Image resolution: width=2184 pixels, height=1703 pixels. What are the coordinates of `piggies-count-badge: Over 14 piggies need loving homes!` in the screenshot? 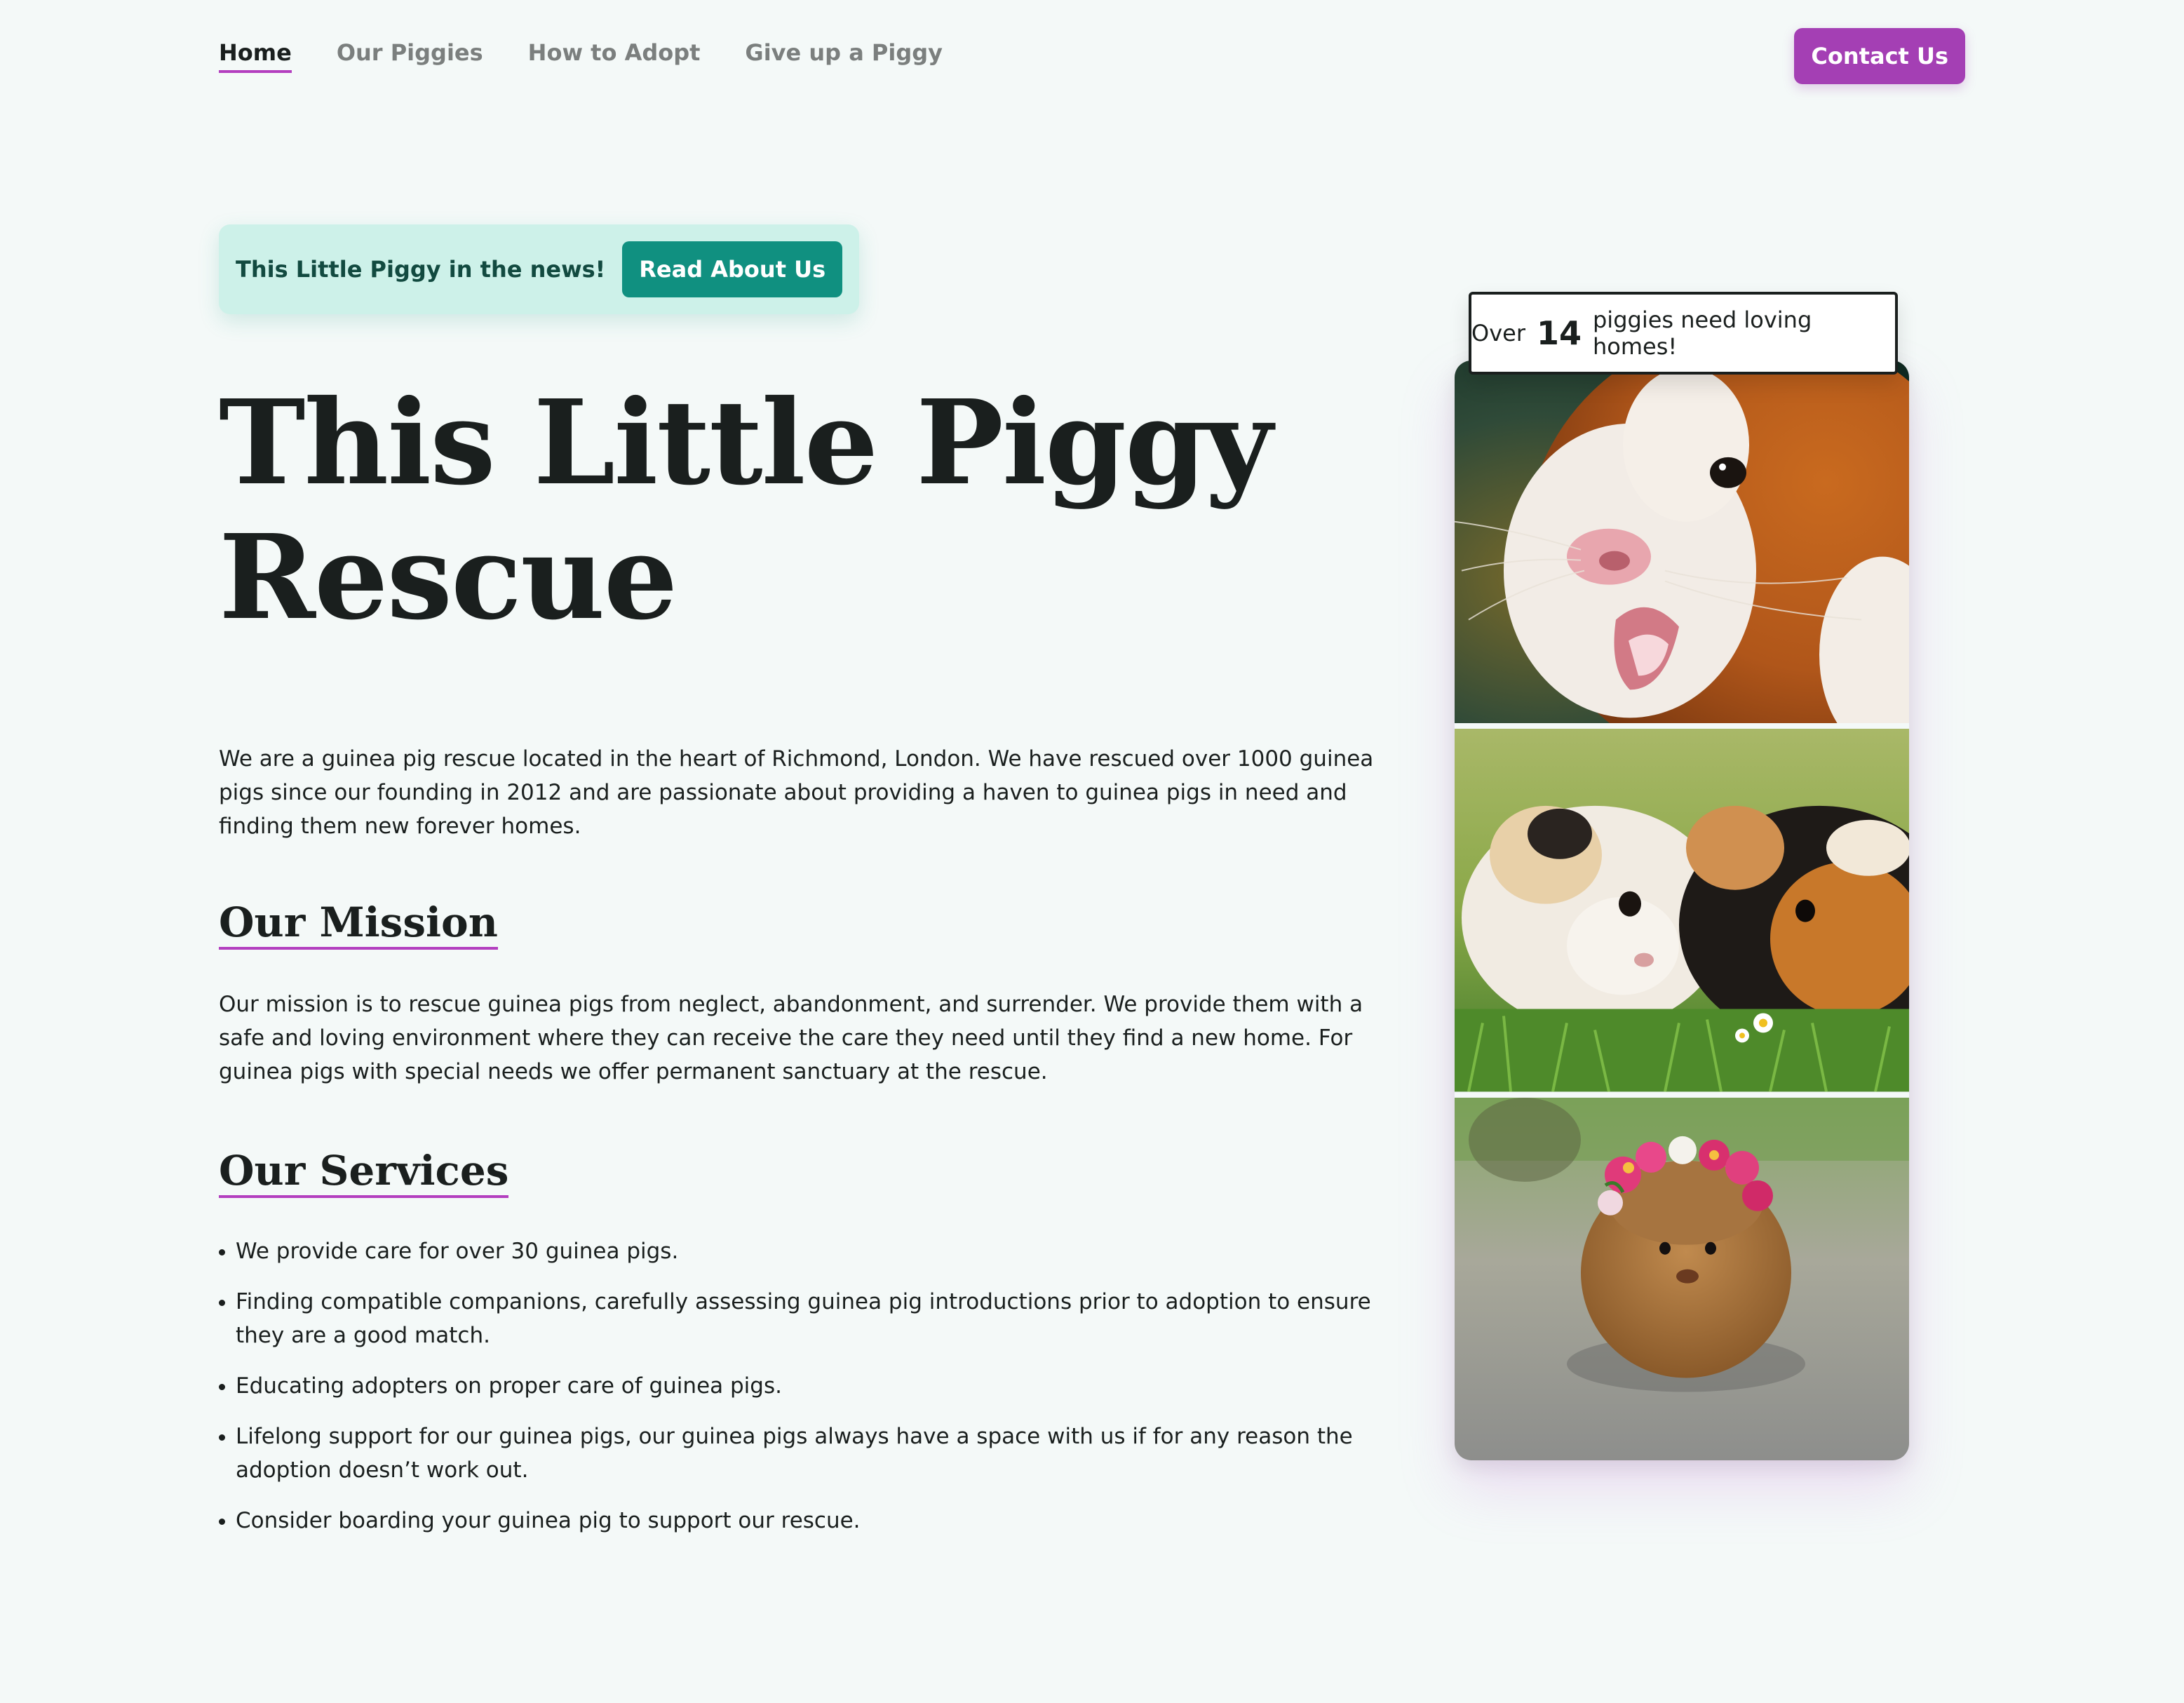 It's located at (1683, 333).